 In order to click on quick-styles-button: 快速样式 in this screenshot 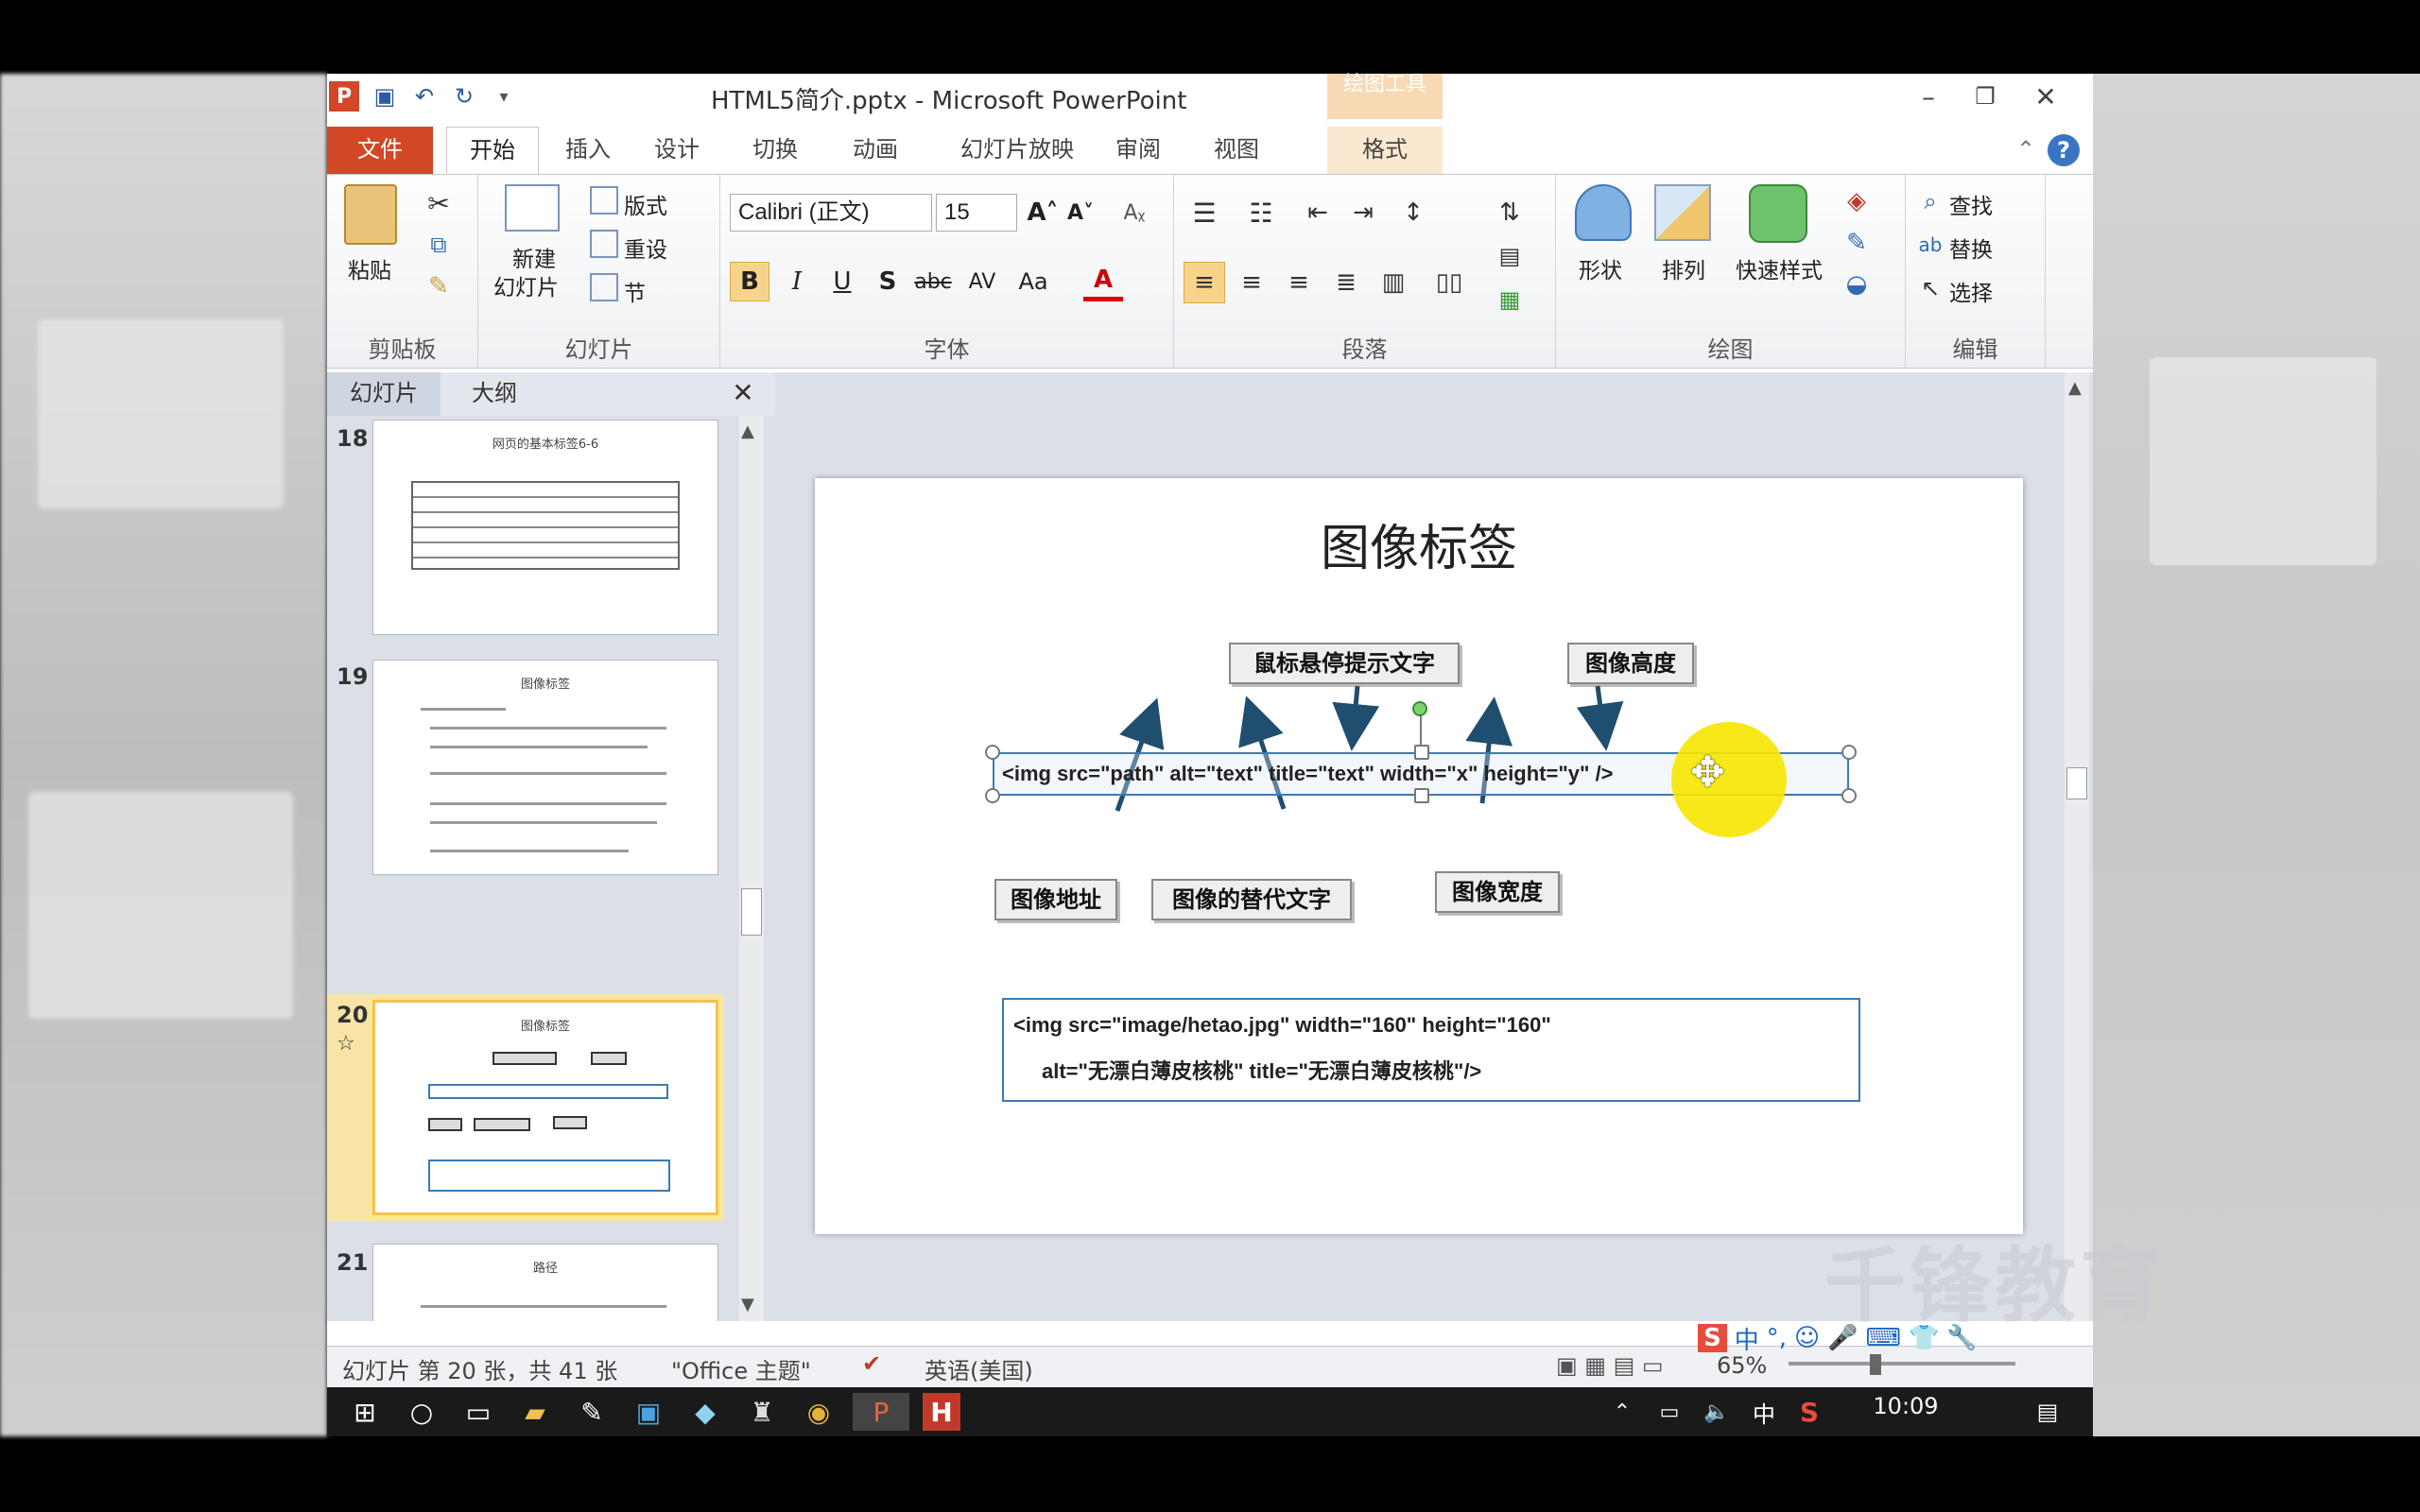, I will do `click(1779, 268)`.